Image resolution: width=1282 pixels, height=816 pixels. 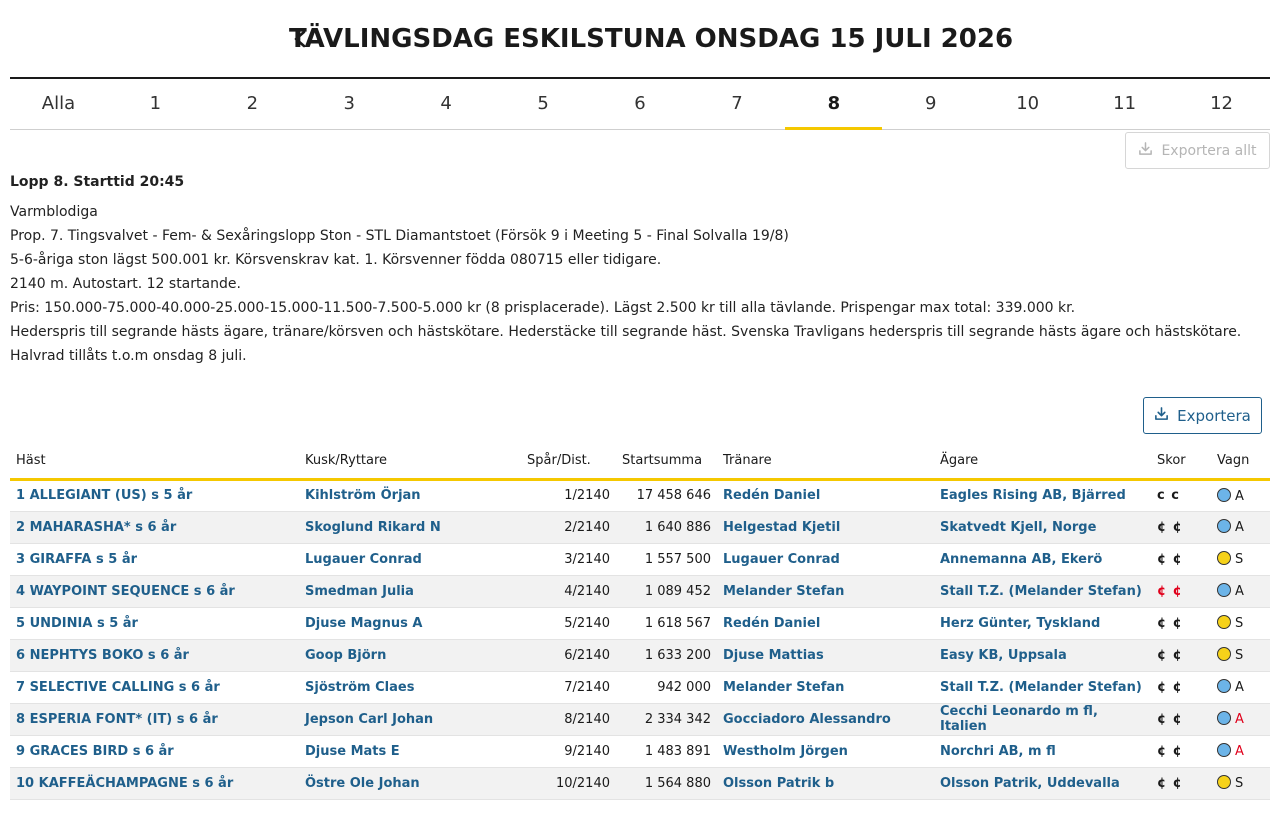 I want to click on horse-link: 6 NEPHTYS BOKO s 6 år, so click(x=102, y=655).